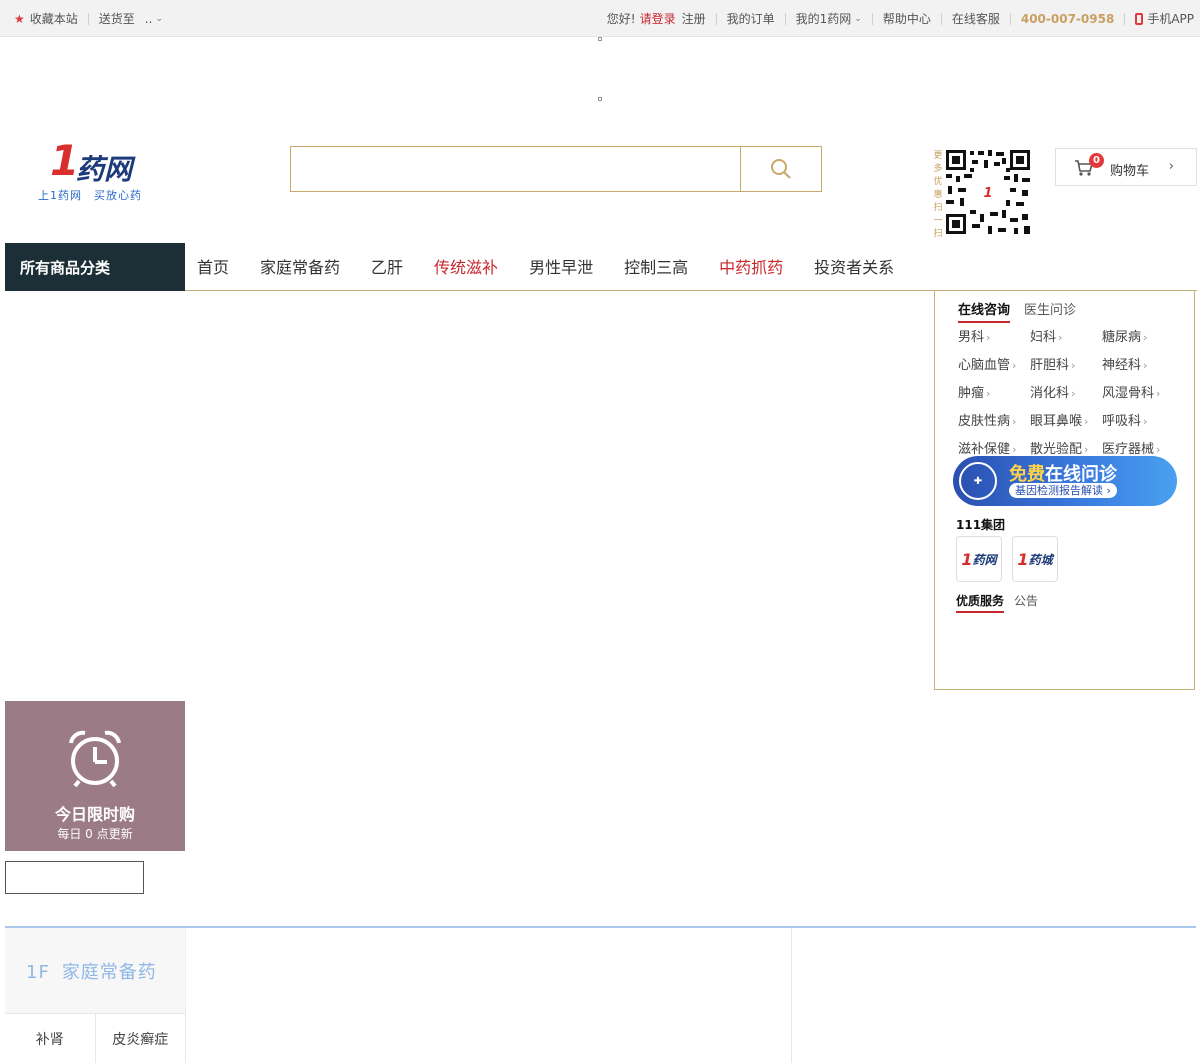  I want to click on search-bar, so click(556, 169).